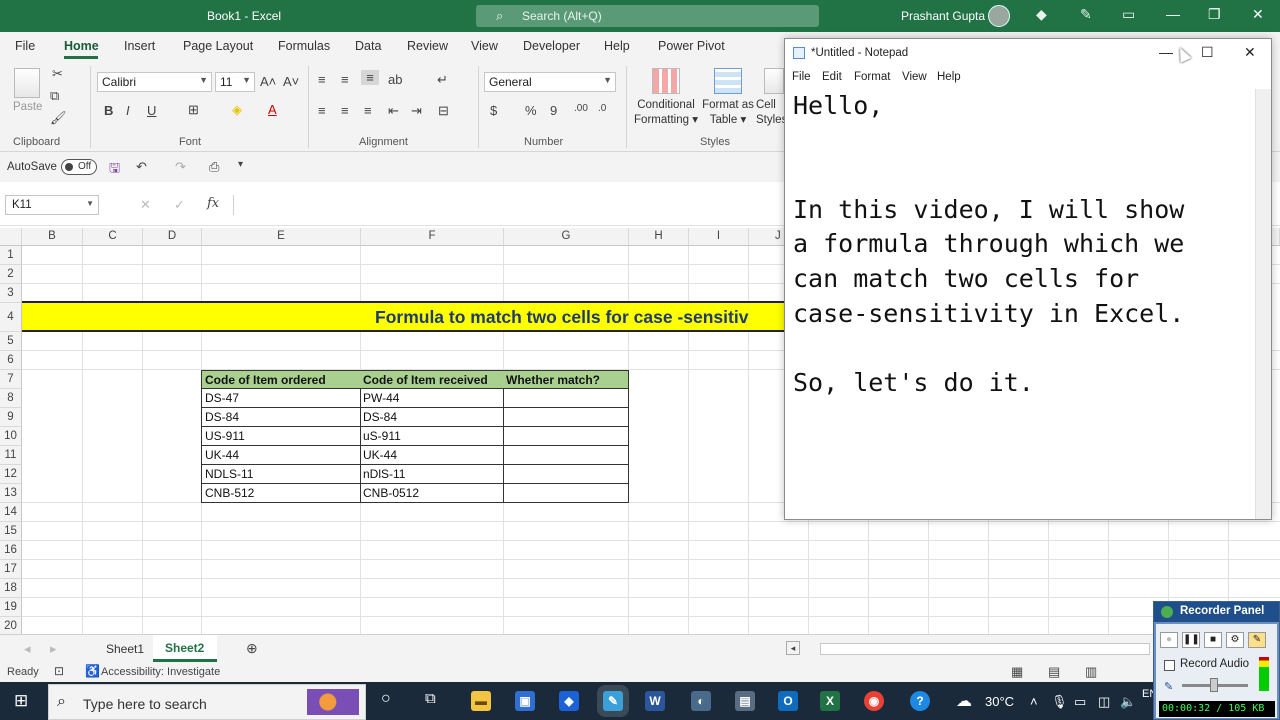 The height and width of the screenshot is (720, 1280). I want to click on cell-styles-icon, so click(774, 81).